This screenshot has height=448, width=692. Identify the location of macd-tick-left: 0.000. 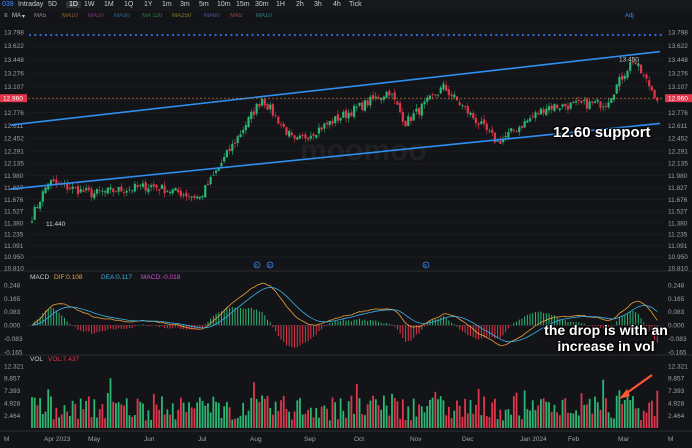
(12, 326).